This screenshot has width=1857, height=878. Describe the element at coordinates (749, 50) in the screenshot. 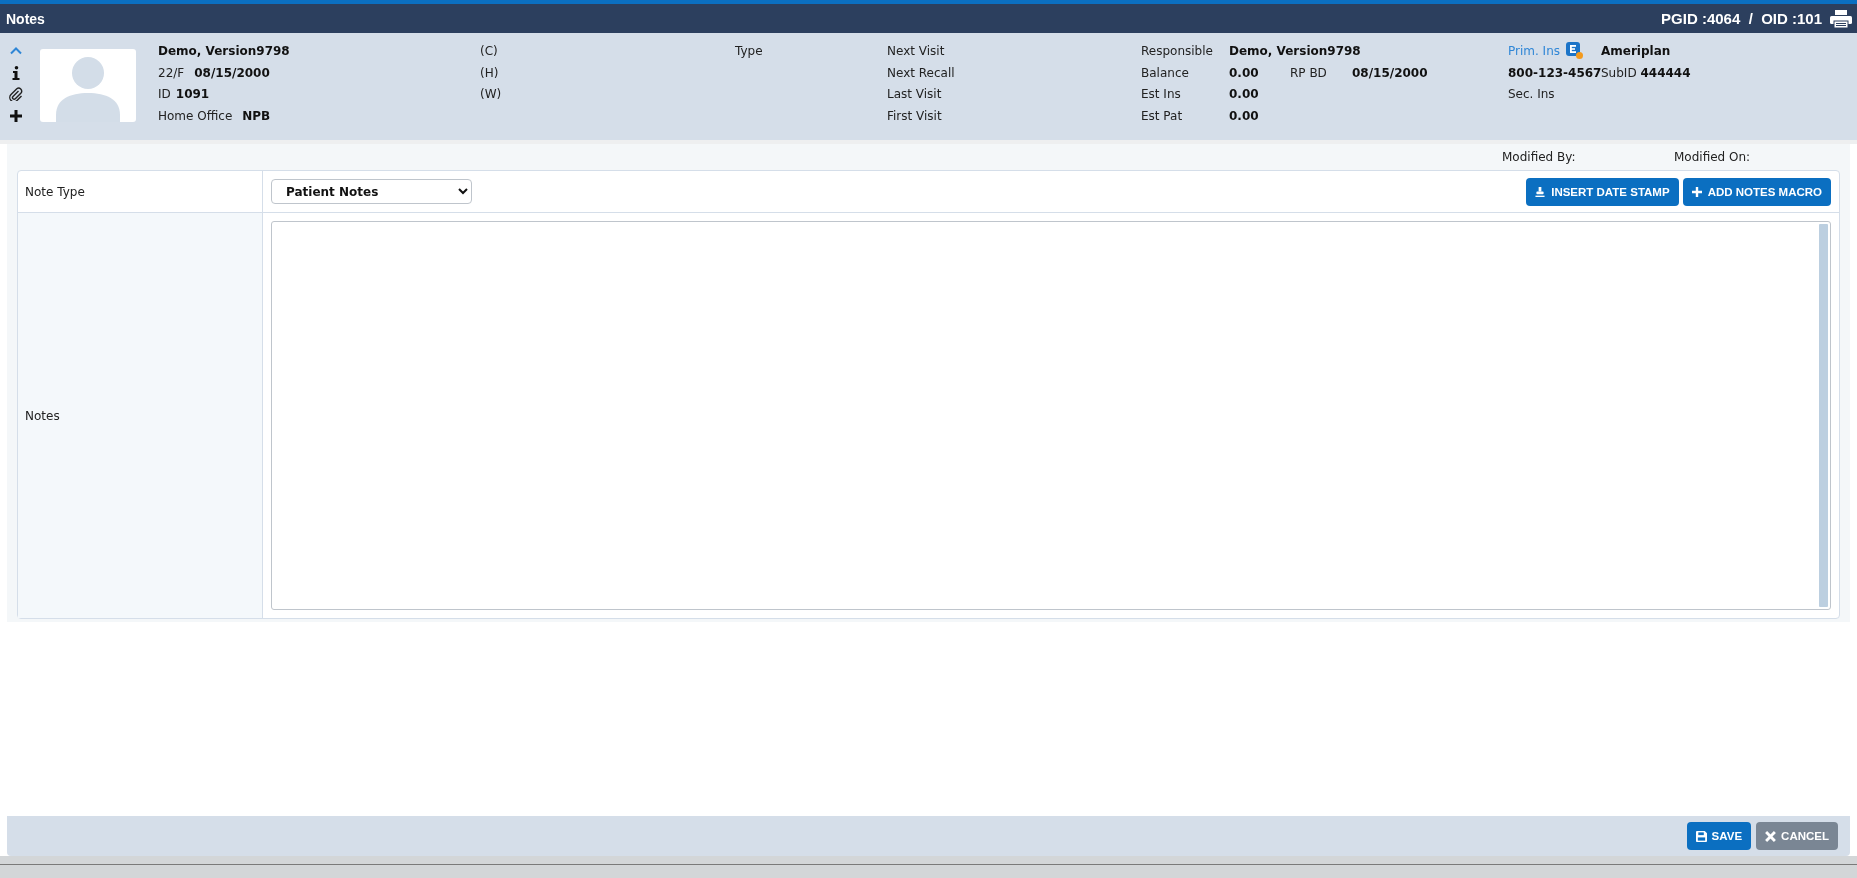

I see `type-label: Type` at that location.